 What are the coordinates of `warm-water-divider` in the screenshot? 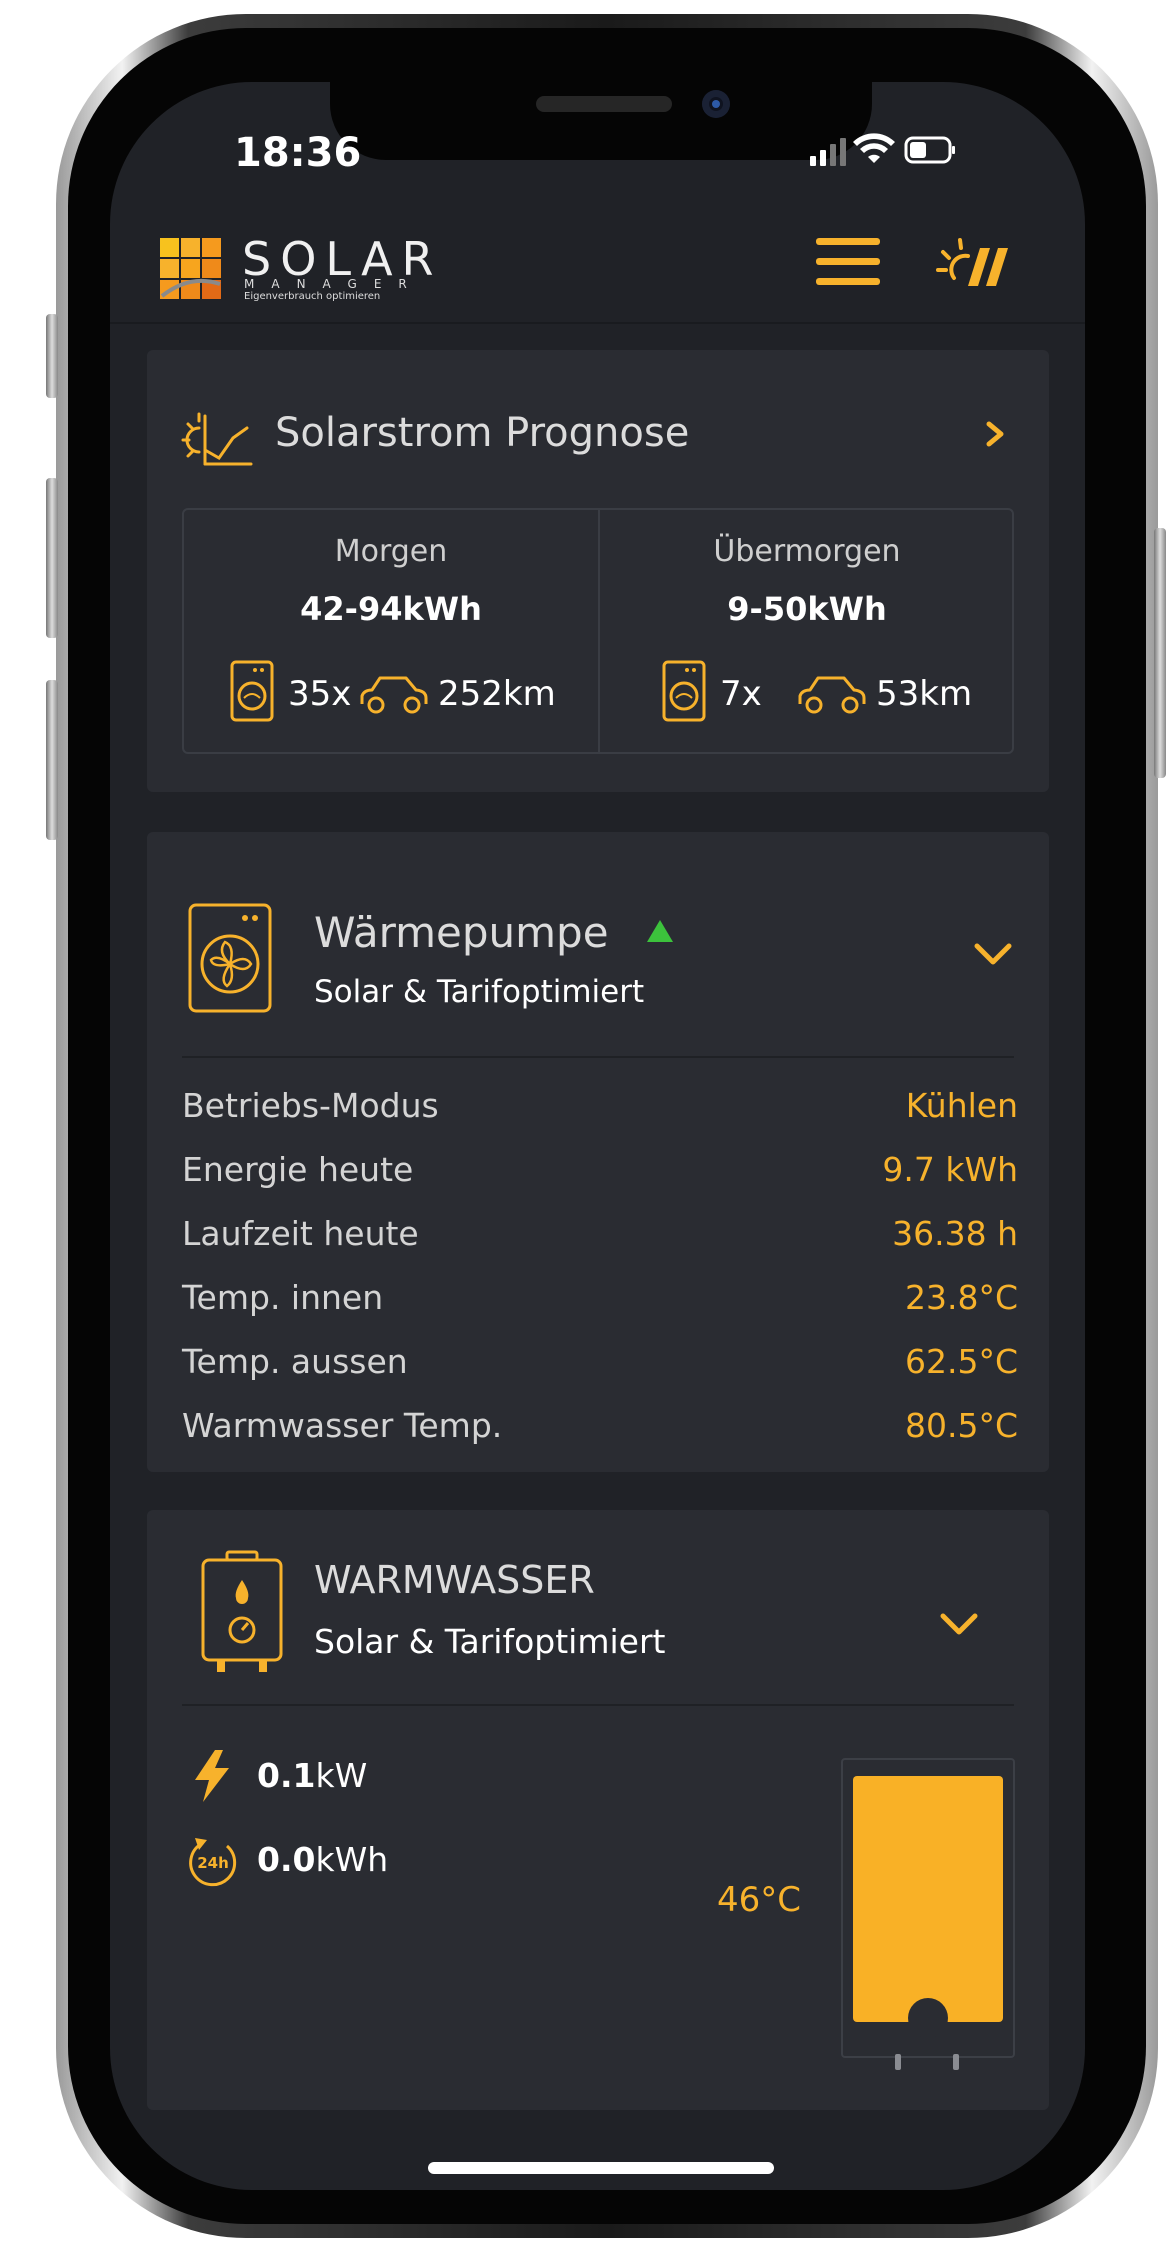 It's located at (598, 1705).